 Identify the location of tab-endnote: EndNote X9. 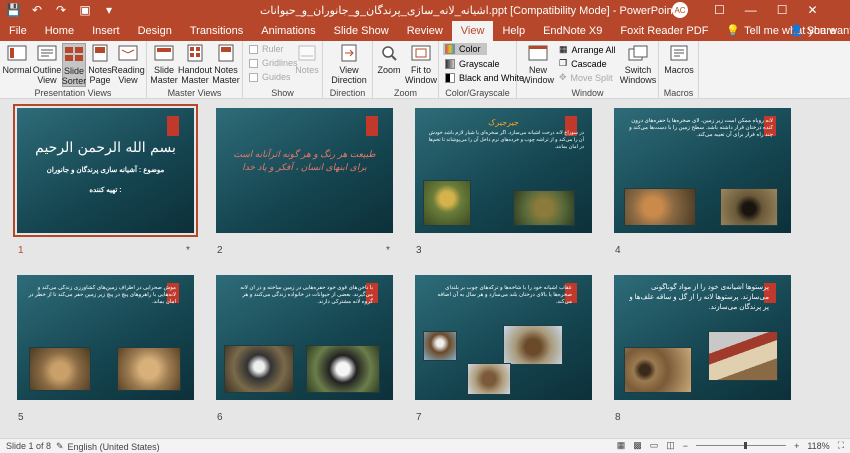
(572, 31).